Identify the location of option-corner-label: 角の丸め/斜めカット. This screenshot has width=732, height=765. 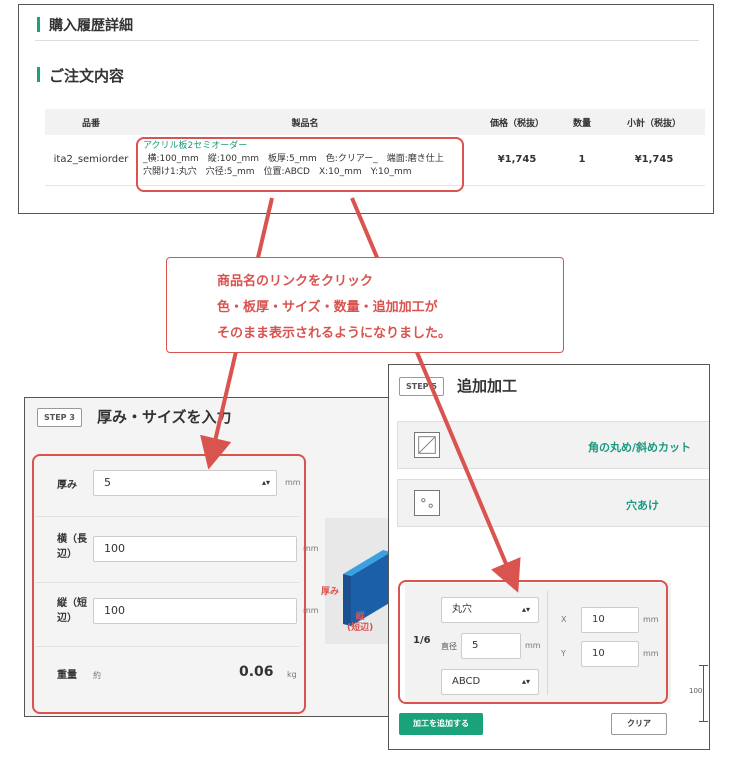
(640, 447).